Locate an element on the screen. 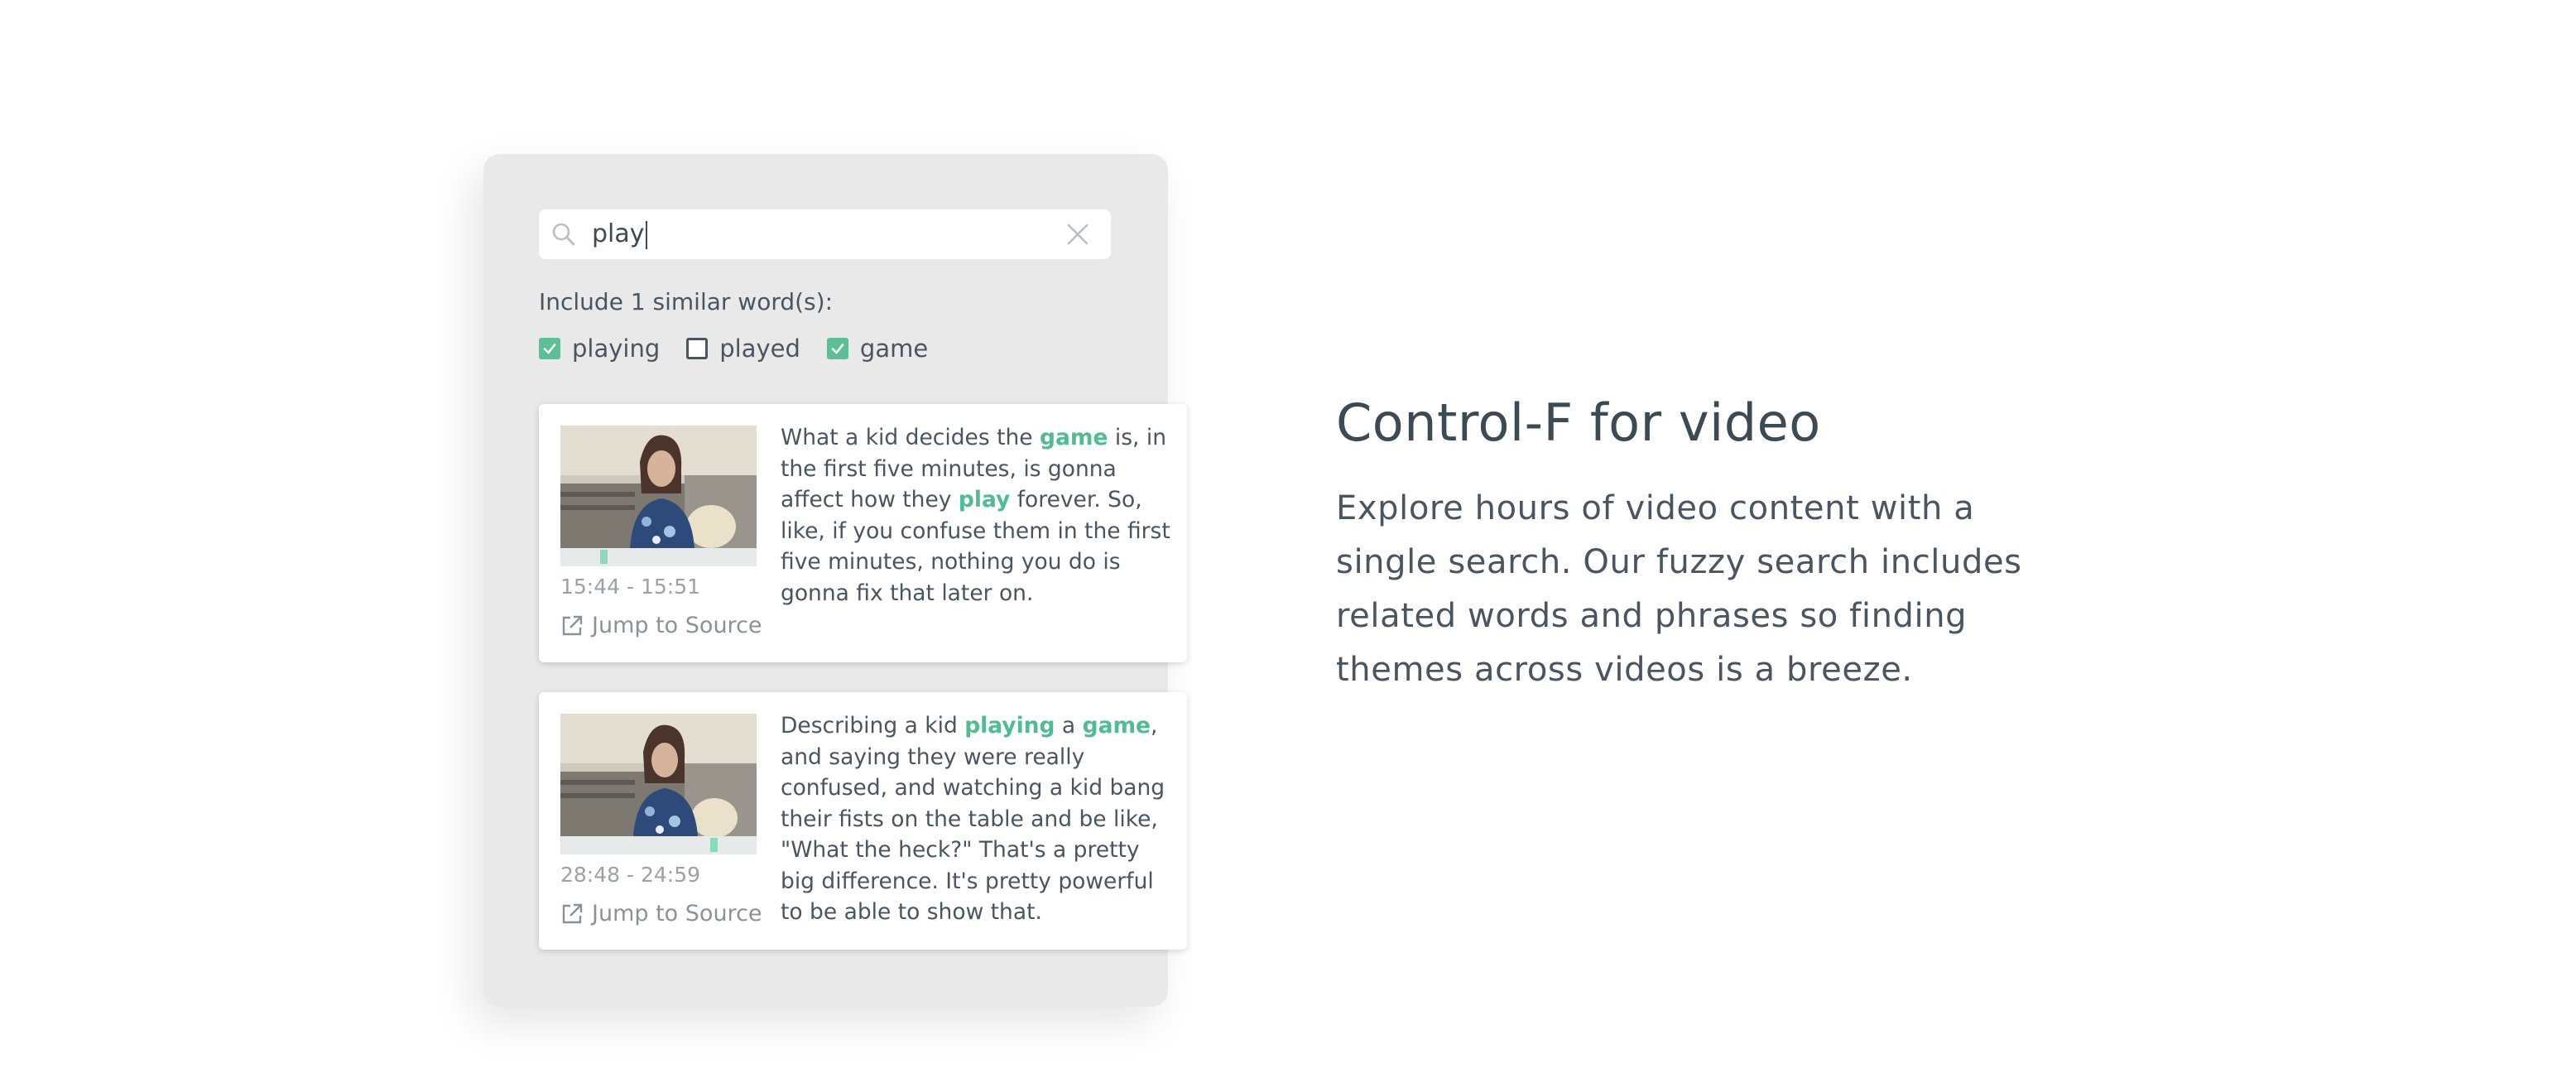  text-caret is located at coordinates (646, 234).